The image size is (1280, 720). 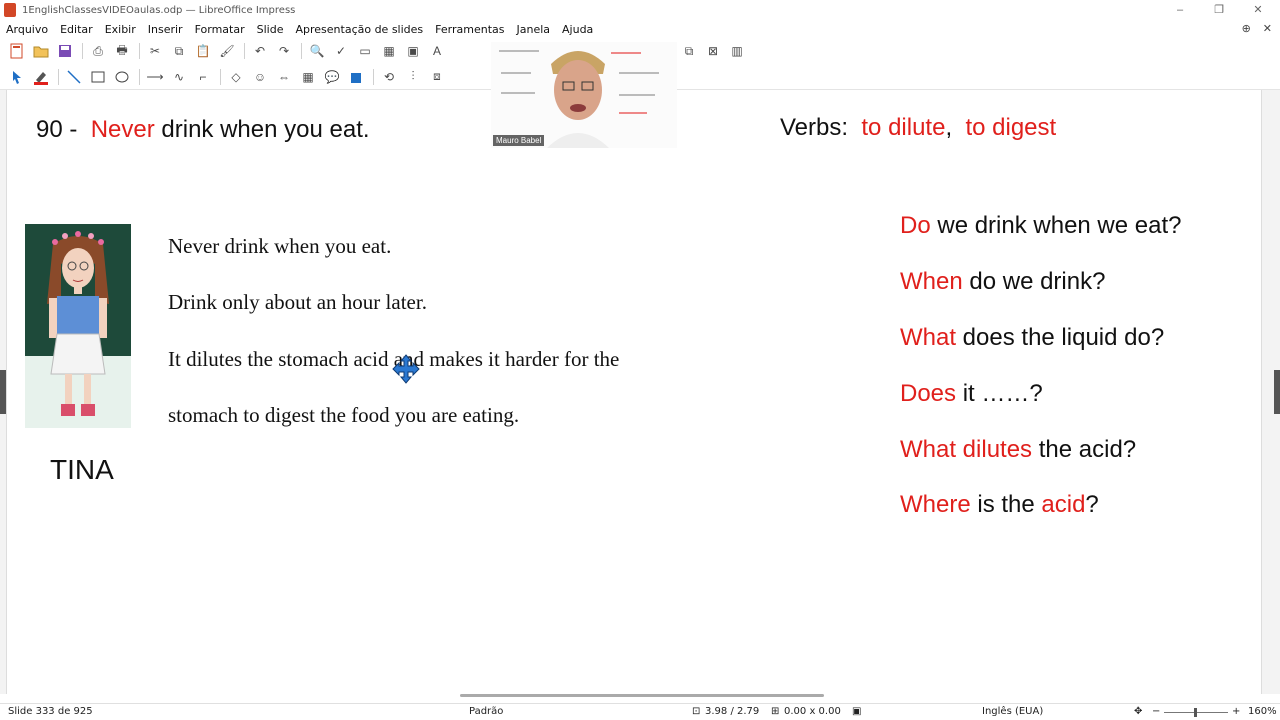 What do you see at coordinates (469, 29) in the screenshot?
I see `menu-ferramentas: Ferramentas` at bounding box center [469, 29].